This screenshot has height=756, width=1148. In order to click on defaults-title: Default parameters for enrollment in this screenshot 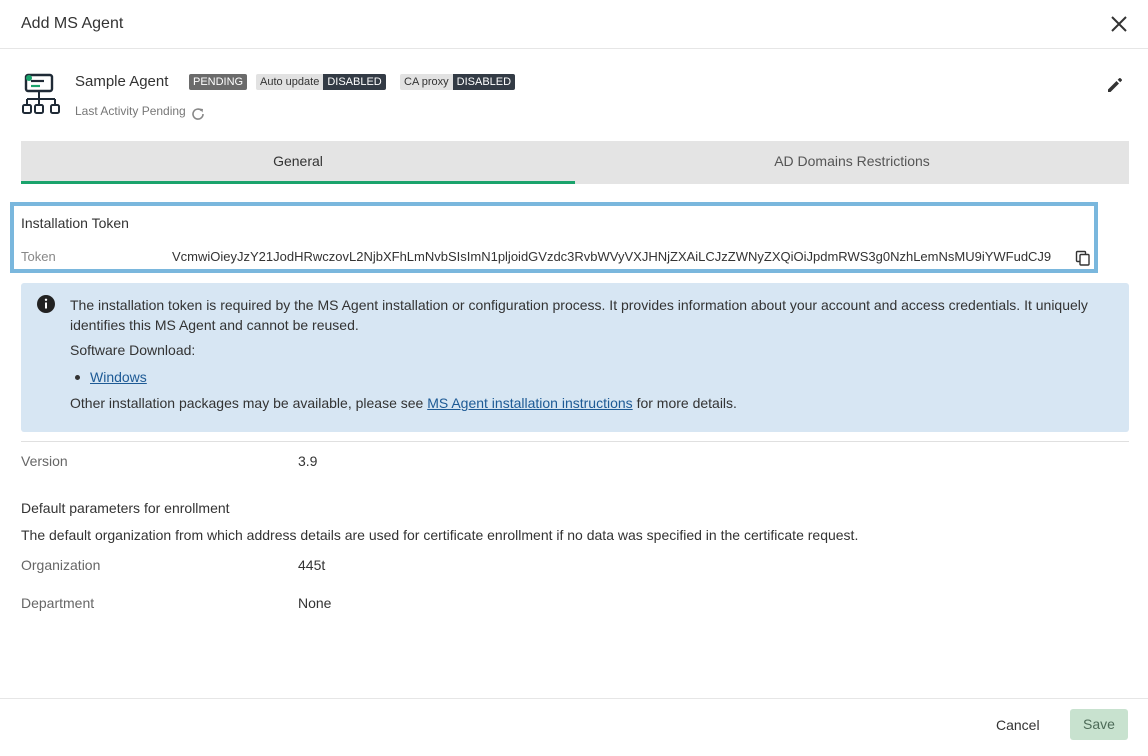, I will do `click(125, 508)`.